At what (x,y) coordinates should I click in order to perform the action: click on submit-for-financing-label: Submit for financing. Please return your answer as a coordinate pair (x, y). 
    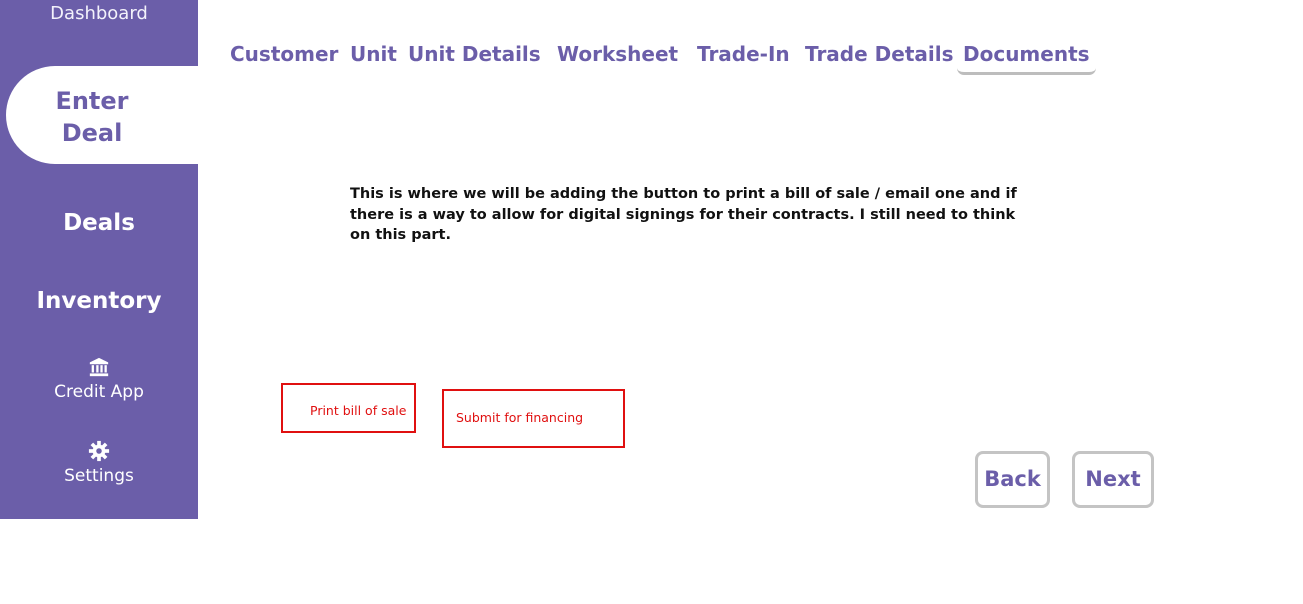
    Looking at the image, I should click on (520, 417).